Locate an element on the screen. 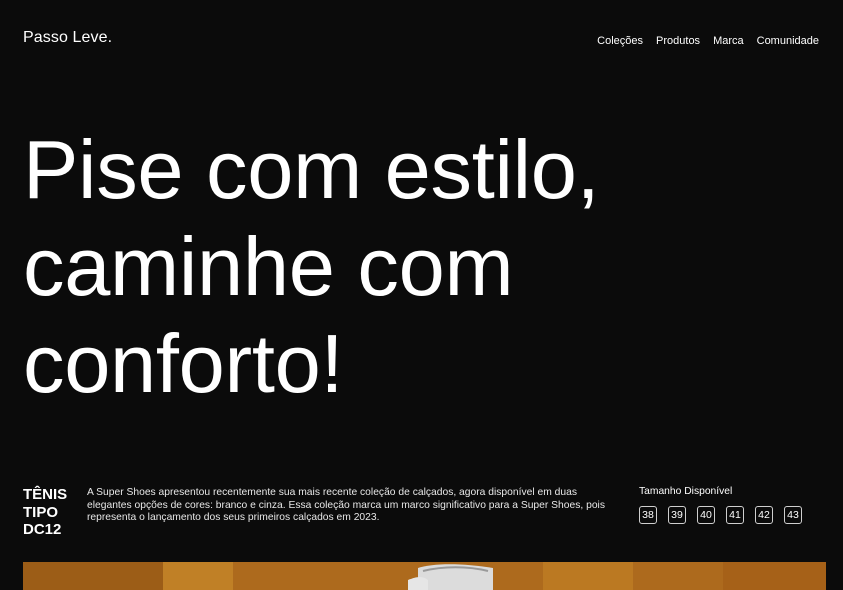 Image resolution: width=843 pixels, height=590 pixels. size-list: 38 39 40 41 42 43 is located at coordinates (720, 515).